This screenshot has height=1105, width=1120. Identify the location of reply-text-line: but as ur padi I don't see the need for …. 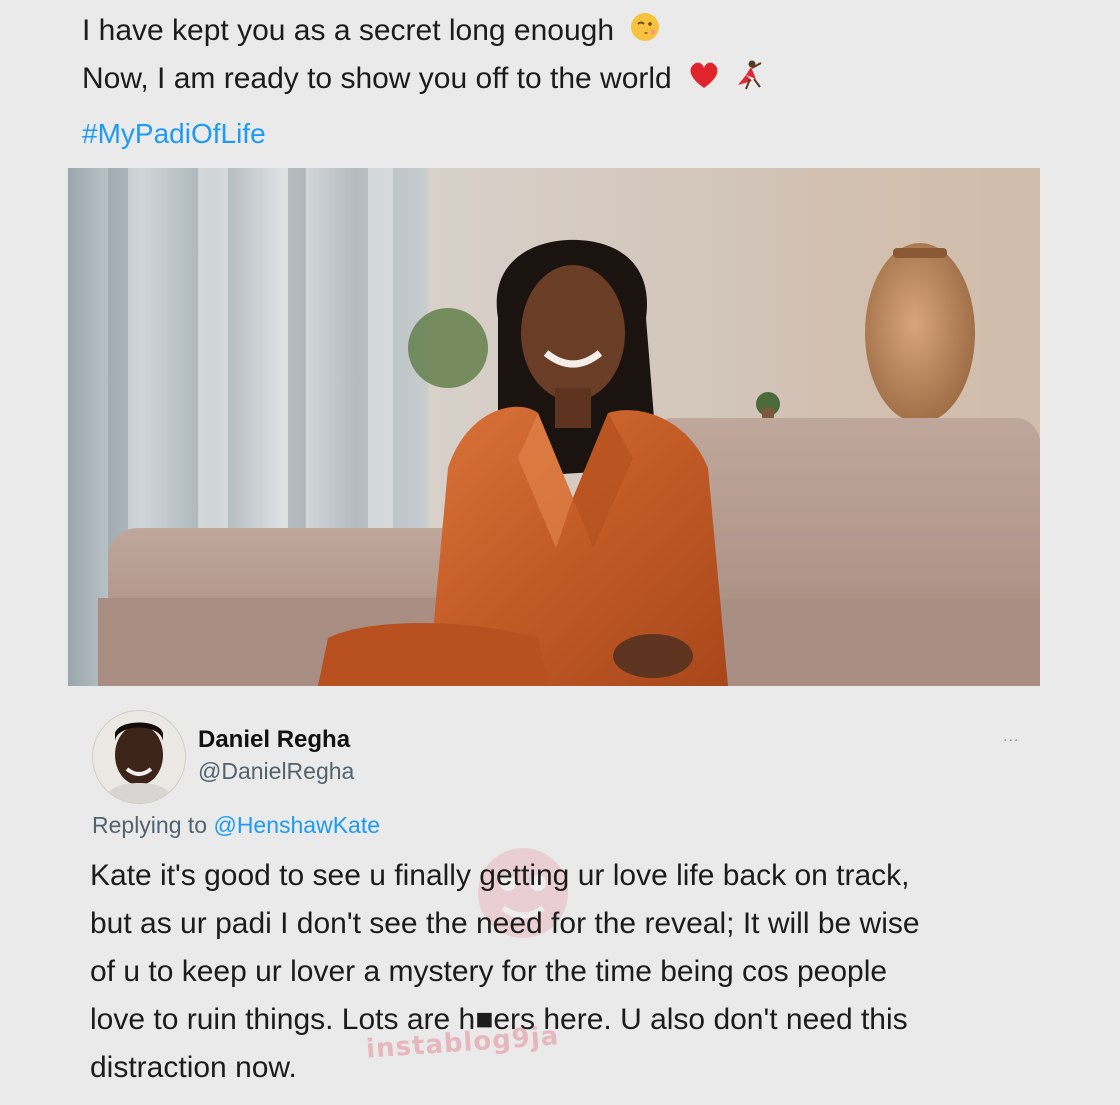
(505, 923).